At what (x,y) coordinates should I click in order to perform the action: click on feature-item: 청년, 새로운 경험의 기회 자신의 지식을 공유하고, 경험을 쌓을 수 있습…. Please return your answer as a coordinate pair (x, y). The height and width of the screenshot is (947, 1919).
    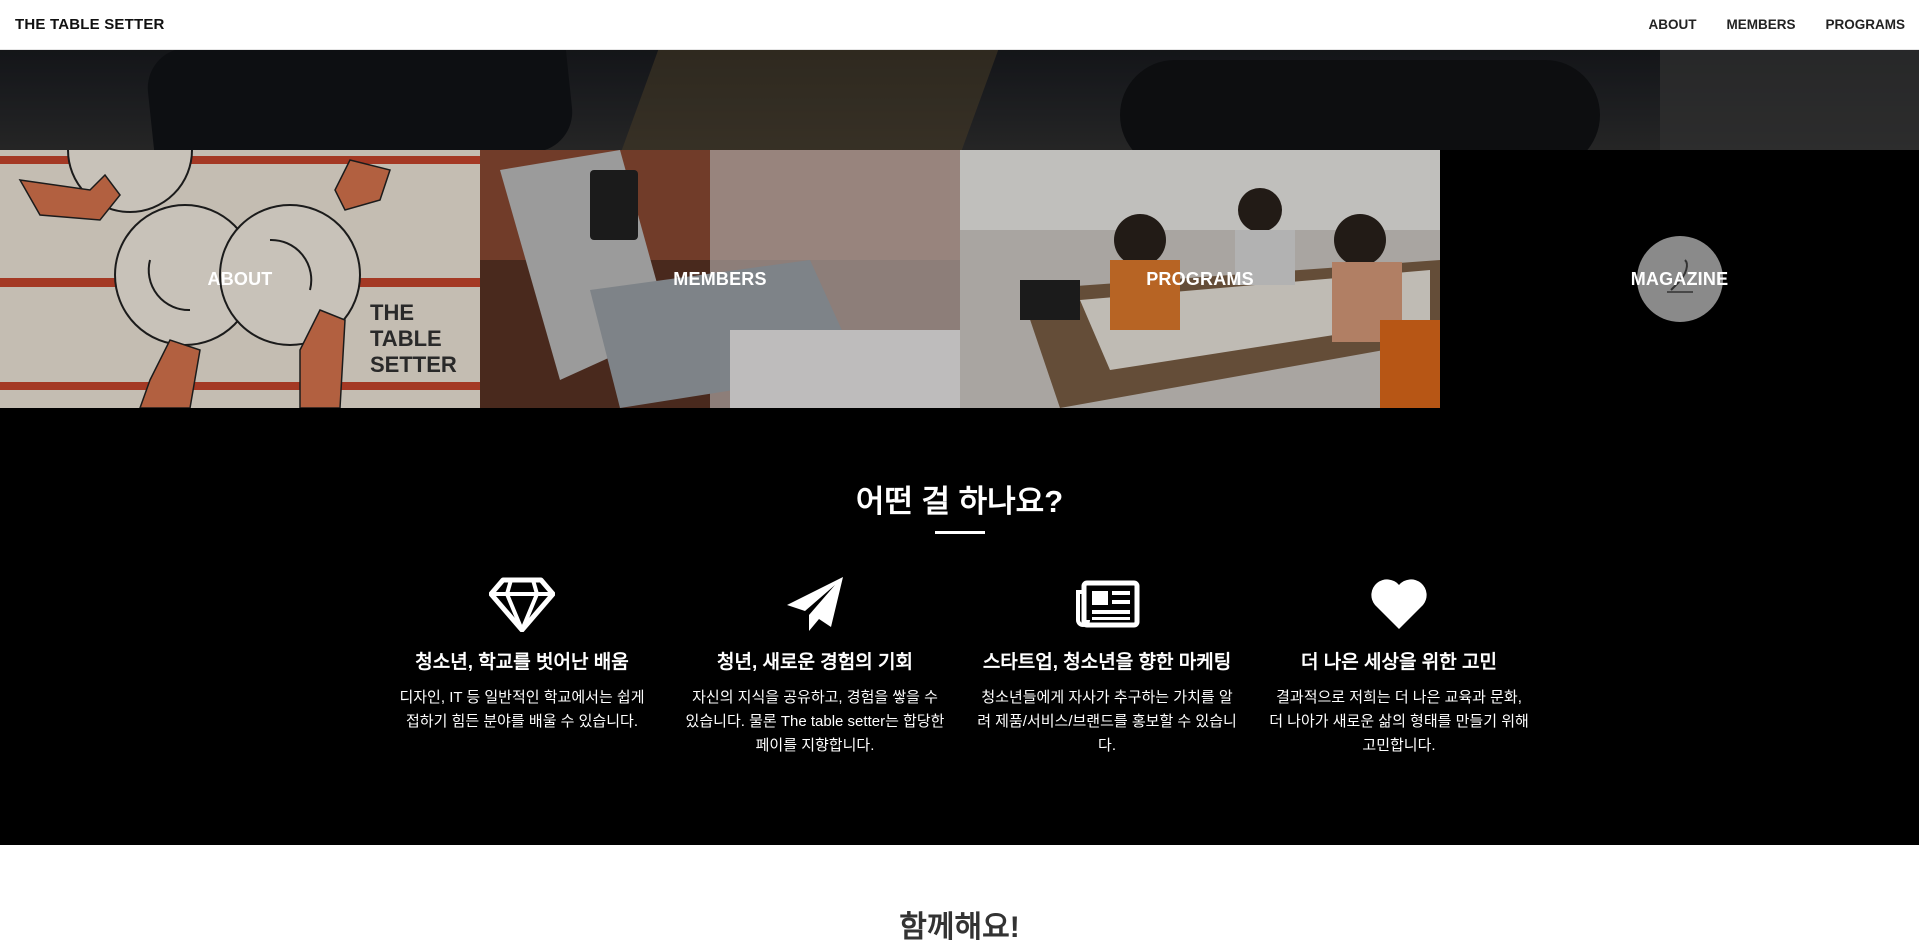
    Looking at the image, I should click on (815, 665).